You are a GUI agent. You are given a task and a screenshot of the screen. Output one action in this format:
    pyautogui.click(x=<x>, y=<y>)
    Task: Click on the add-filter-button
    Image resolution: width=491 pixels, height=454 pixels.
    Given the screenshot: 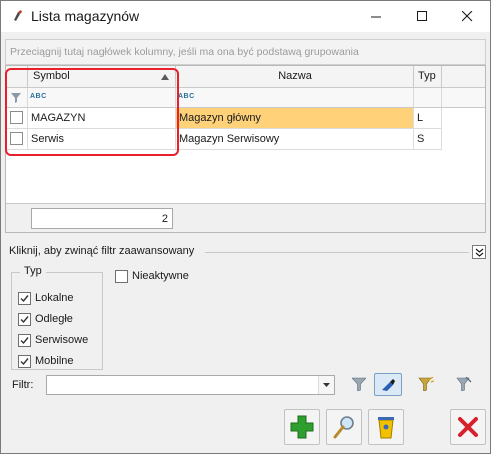 What is the action you would take?
    pyautogui.click(x=426, y=384)
    